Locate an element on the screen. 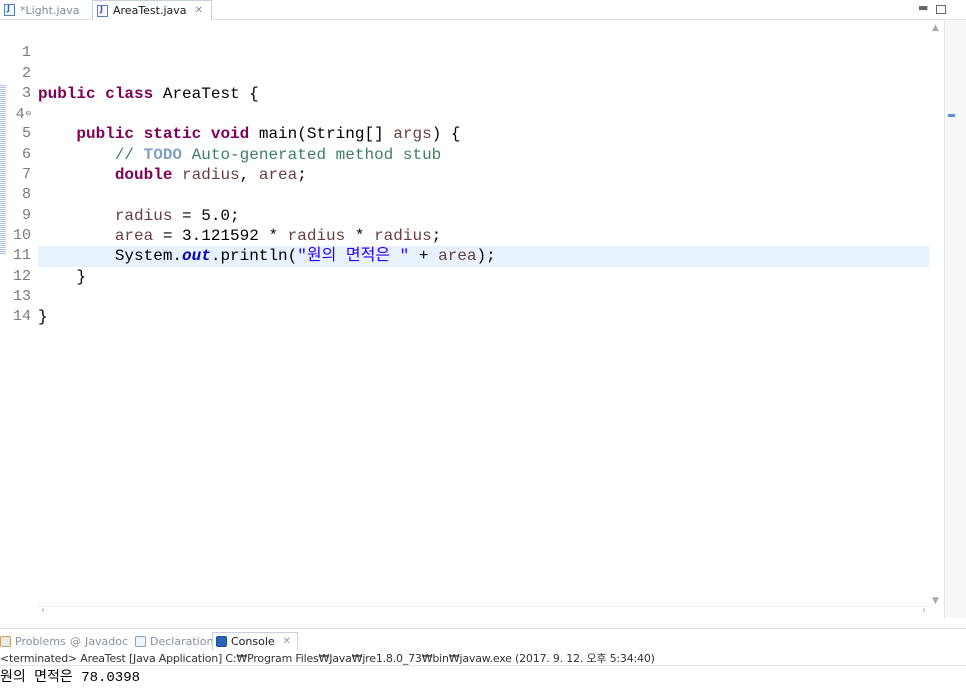  code-line: 6 double radius, area; is located at coordinates (472, 154).